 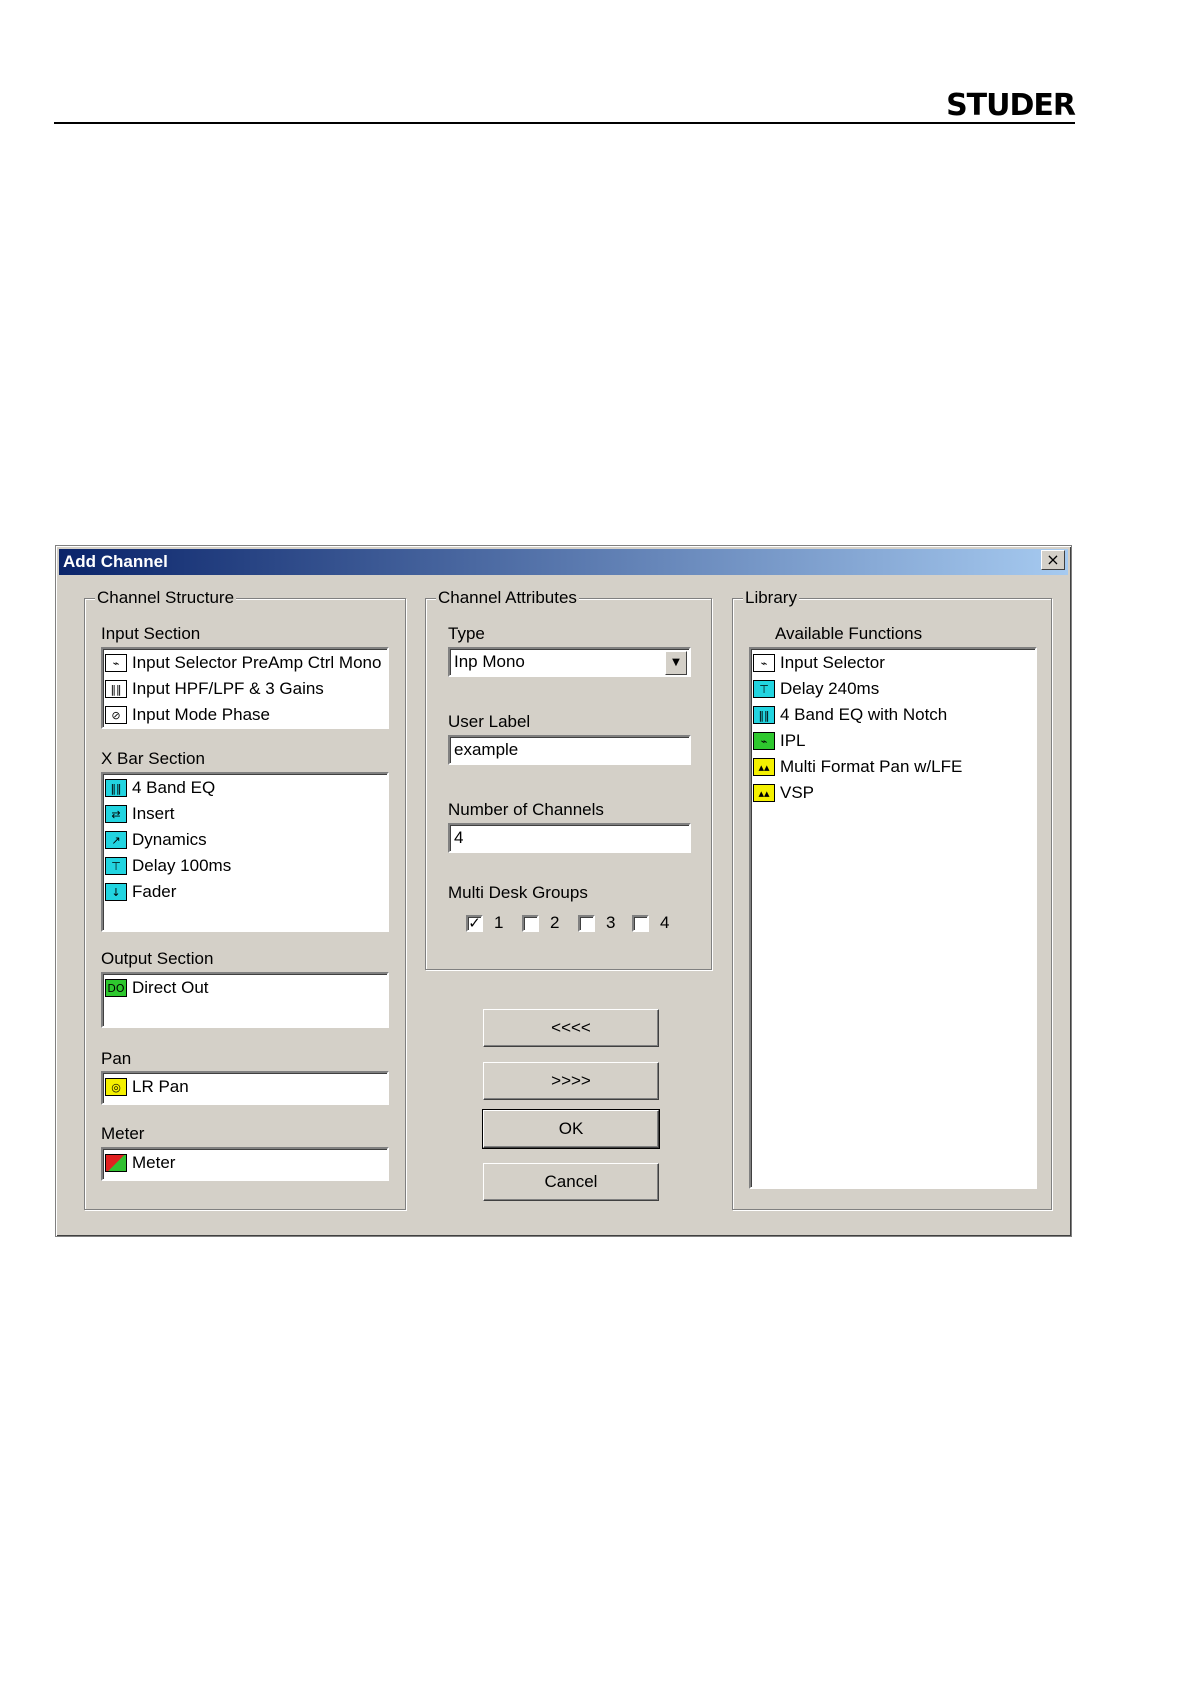 What do you see at coordinates (116, 1058) in the screenshot?
I see `pan-label: Pan` at bounding box center [116, 1058].